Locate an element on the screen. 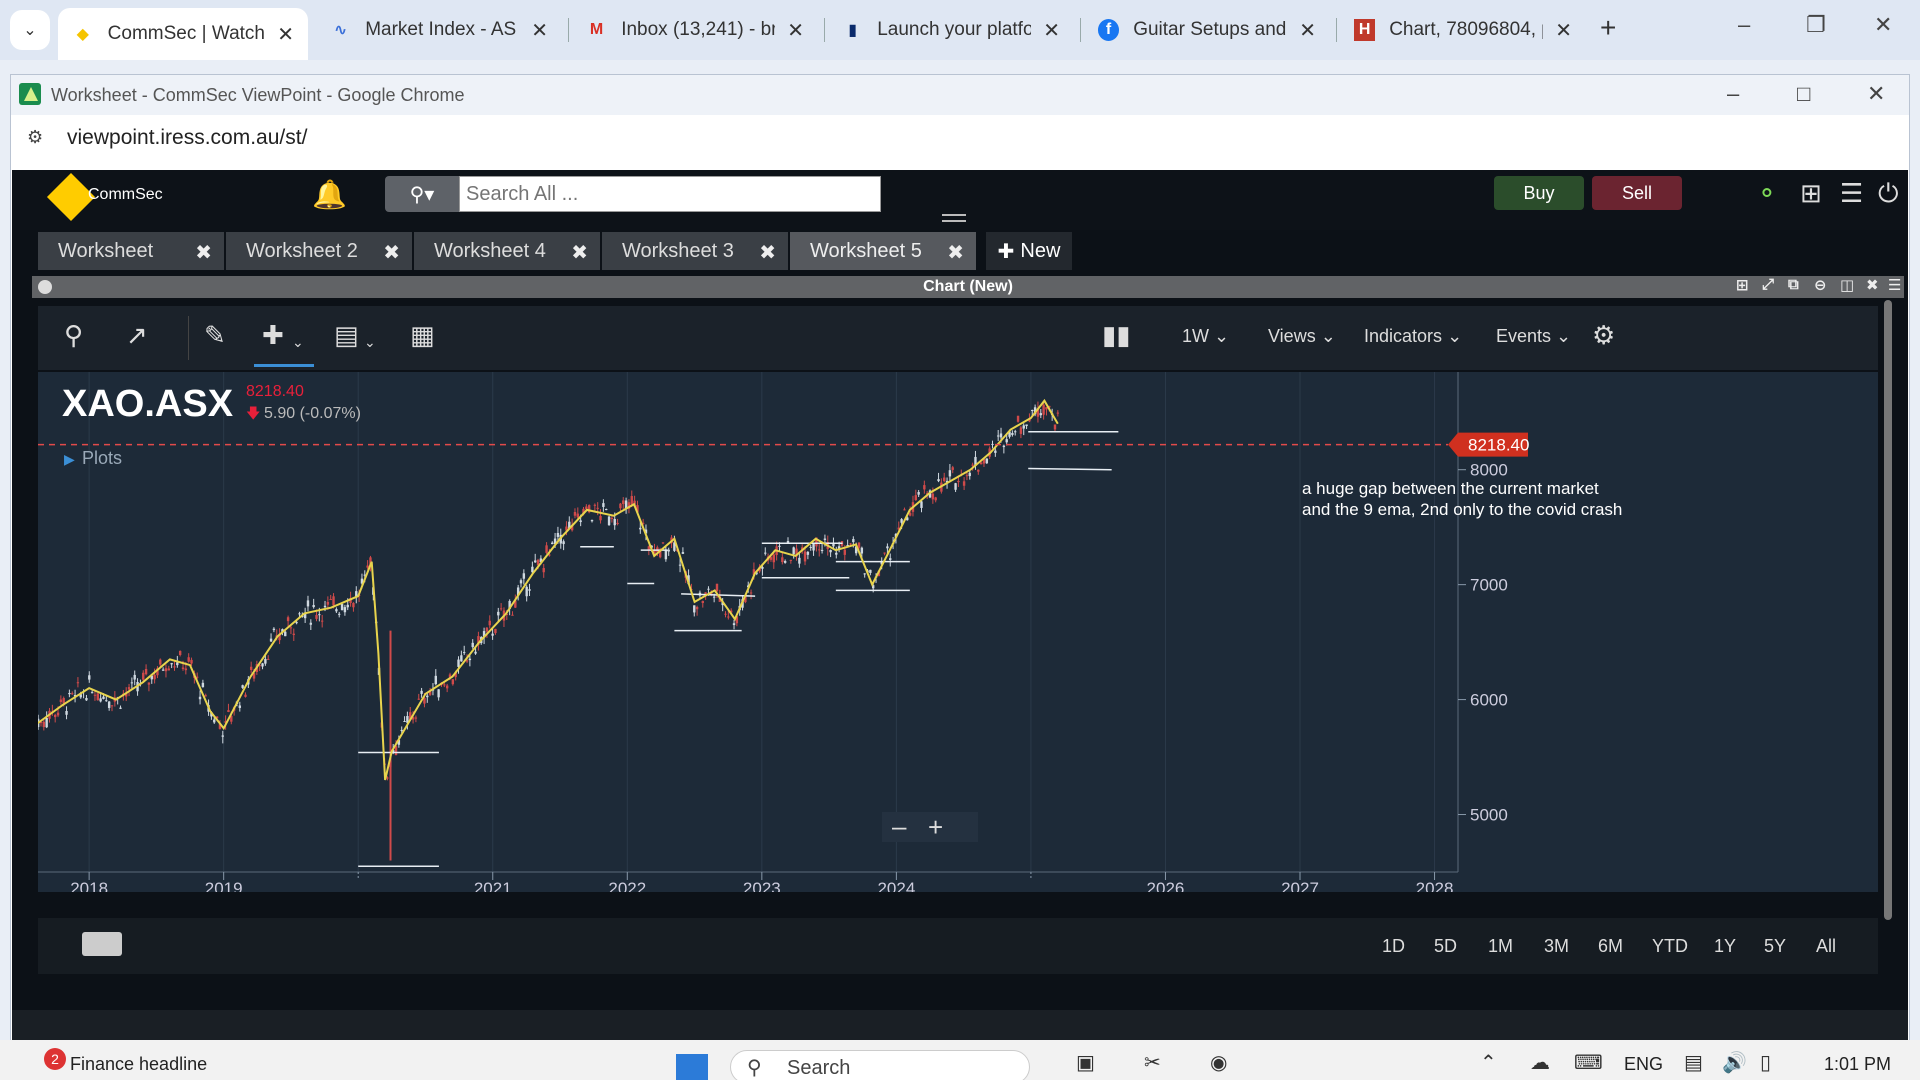  volume-icon: 🔊 is located at coordinates (1734, 1062).